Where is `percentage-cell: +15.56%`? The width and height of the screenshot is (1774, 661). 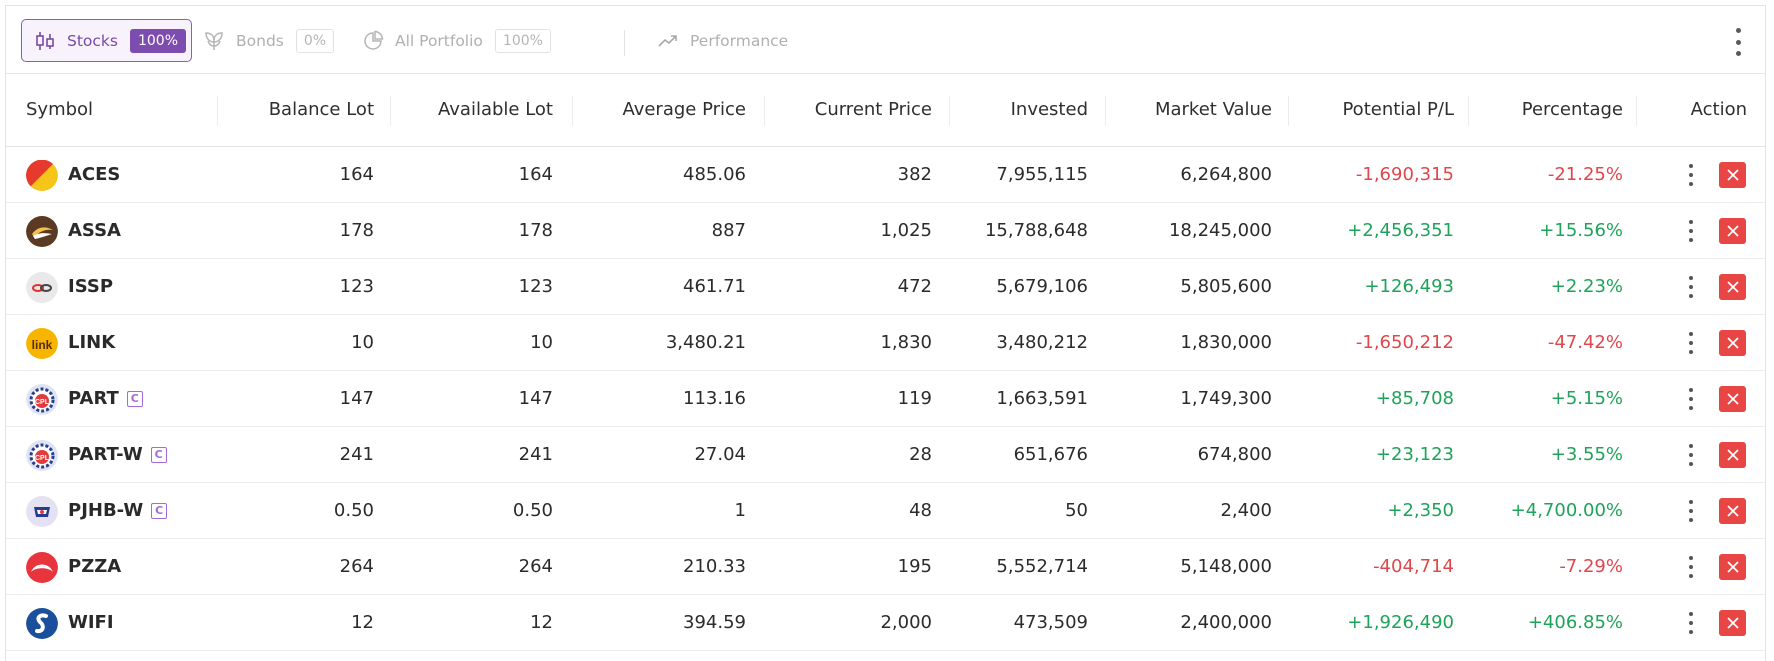
percentage-cell: +15.56% is located at coordinates (1581, 230).